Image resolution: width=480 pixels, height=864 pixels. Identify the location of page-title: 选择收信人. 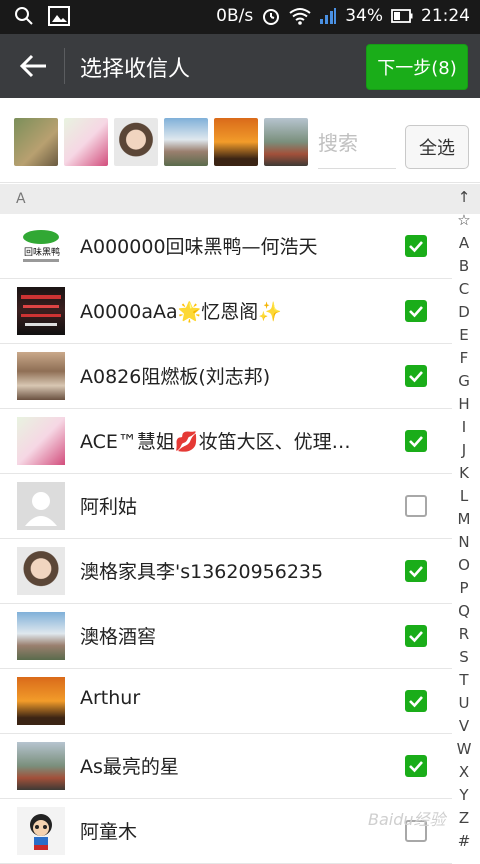
(135, 69).